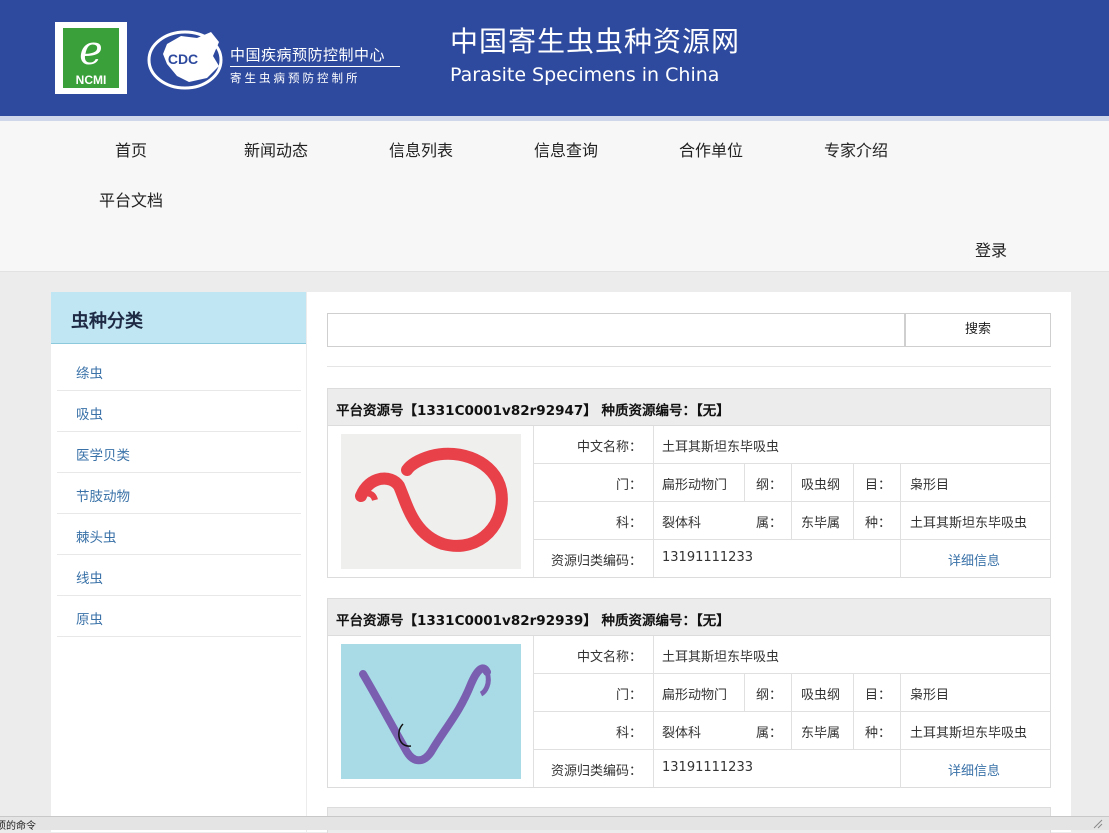 This screenshot has height=833, width=1109. Describe the element at coordinates (308, 55) in the screenshot. I see `cdc-name: 中国疾病预防控制中心` at that location.